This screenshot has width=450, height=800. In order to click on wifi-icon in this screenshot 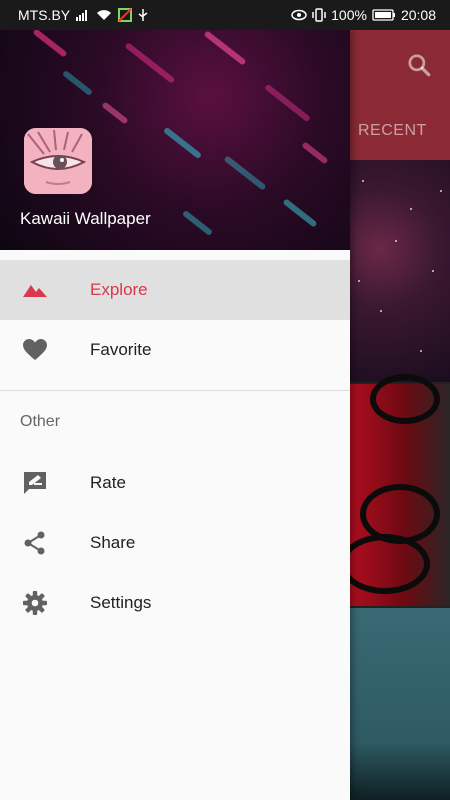, I will do `click(104, 15)`.